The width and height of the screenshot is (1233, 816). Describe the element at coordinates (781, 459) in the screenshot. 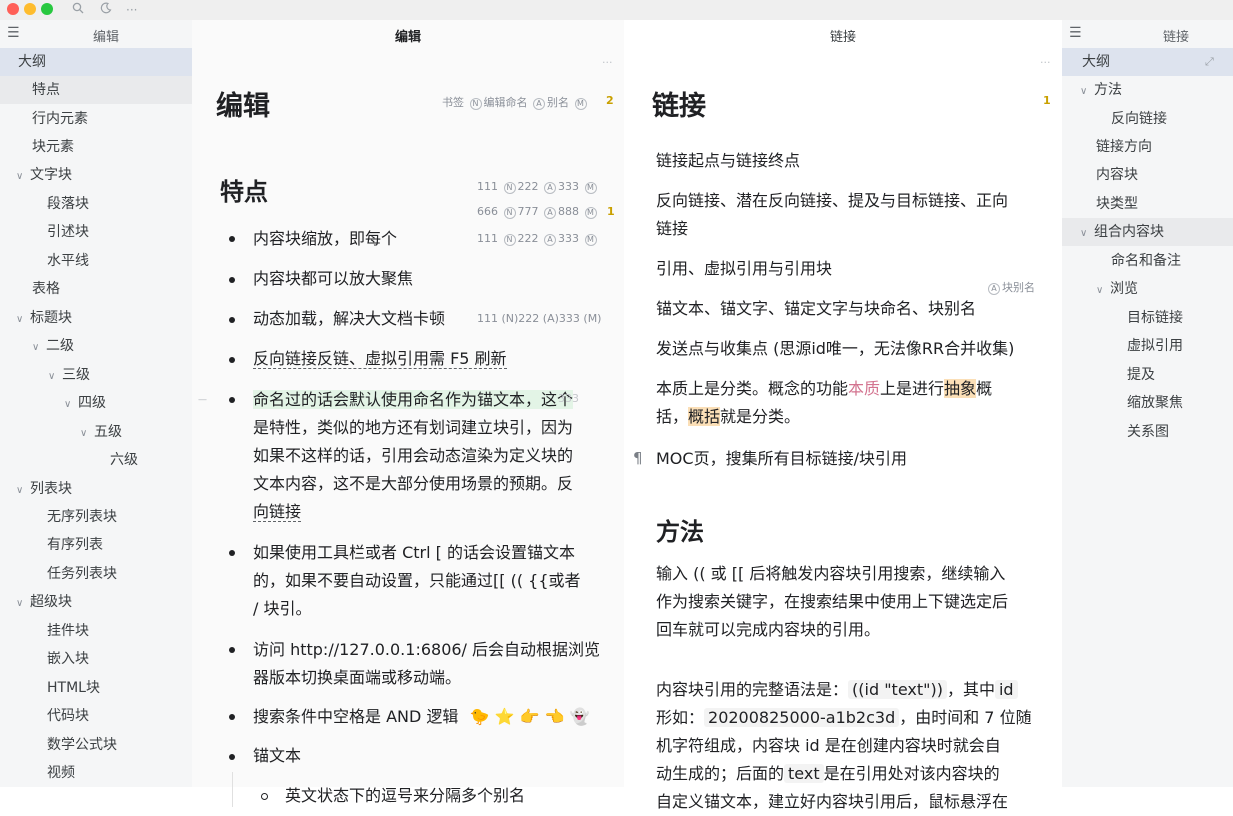

I see `paragraph-block: MOC页，搜集所有目标链接/块引用` at that location.